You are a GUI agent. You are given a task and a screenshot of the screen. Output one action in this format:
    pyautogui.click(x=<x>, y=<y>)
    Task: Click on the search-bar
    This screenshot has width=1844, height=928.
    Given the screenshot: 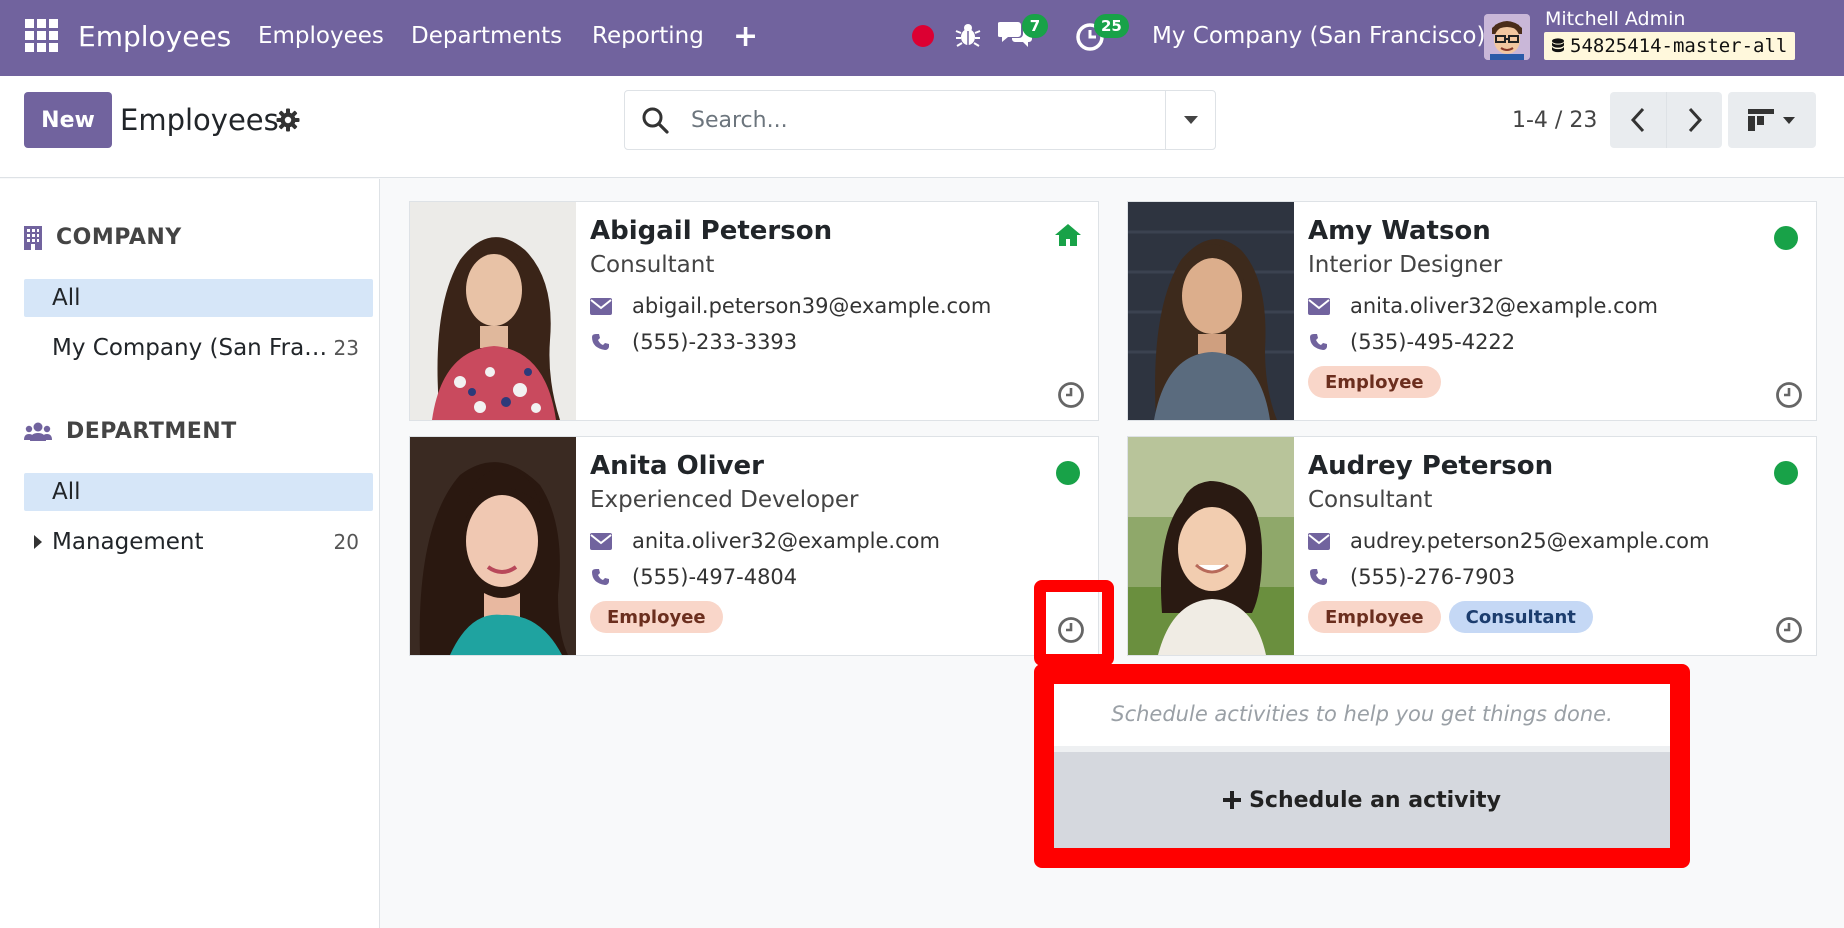 What is the action you would take?
    pyautogui.click(x=920, y=120)
    